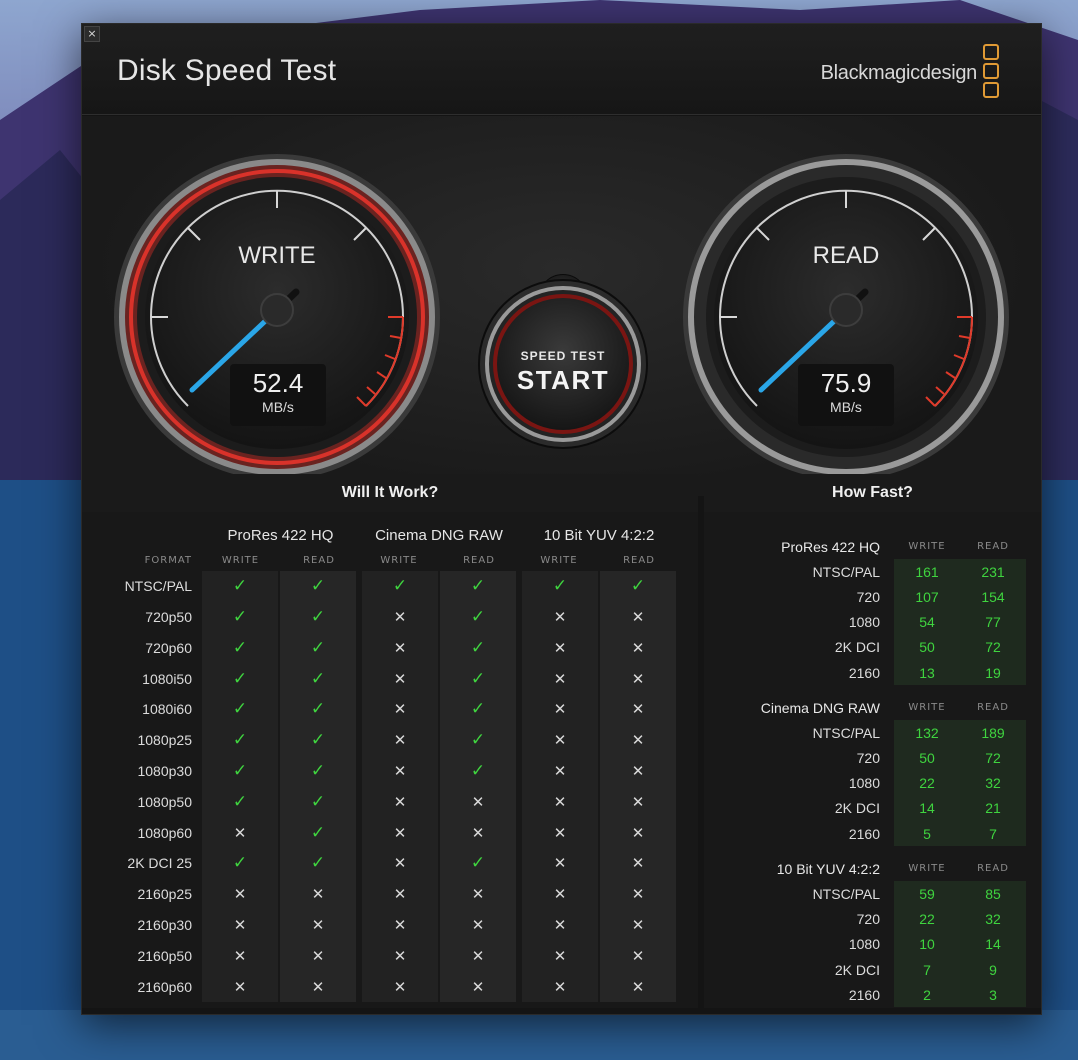  I want to click on brand-logo-icon, so click(991, 71).